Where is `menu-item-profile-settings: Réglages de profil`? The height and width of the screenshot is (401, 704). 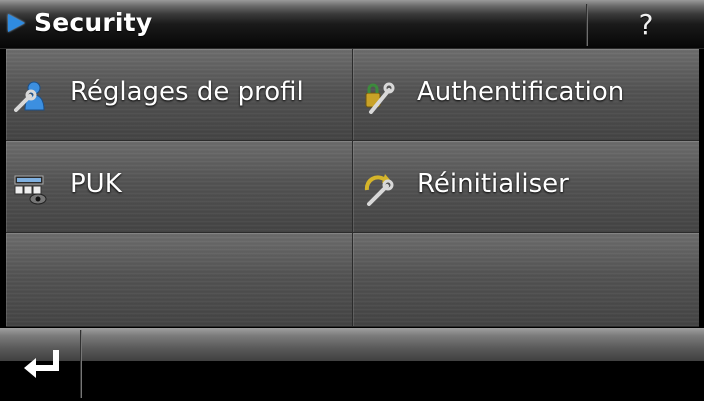
menu-item-profile-settings: Réglages de profil is located at coordinates (179, 95).